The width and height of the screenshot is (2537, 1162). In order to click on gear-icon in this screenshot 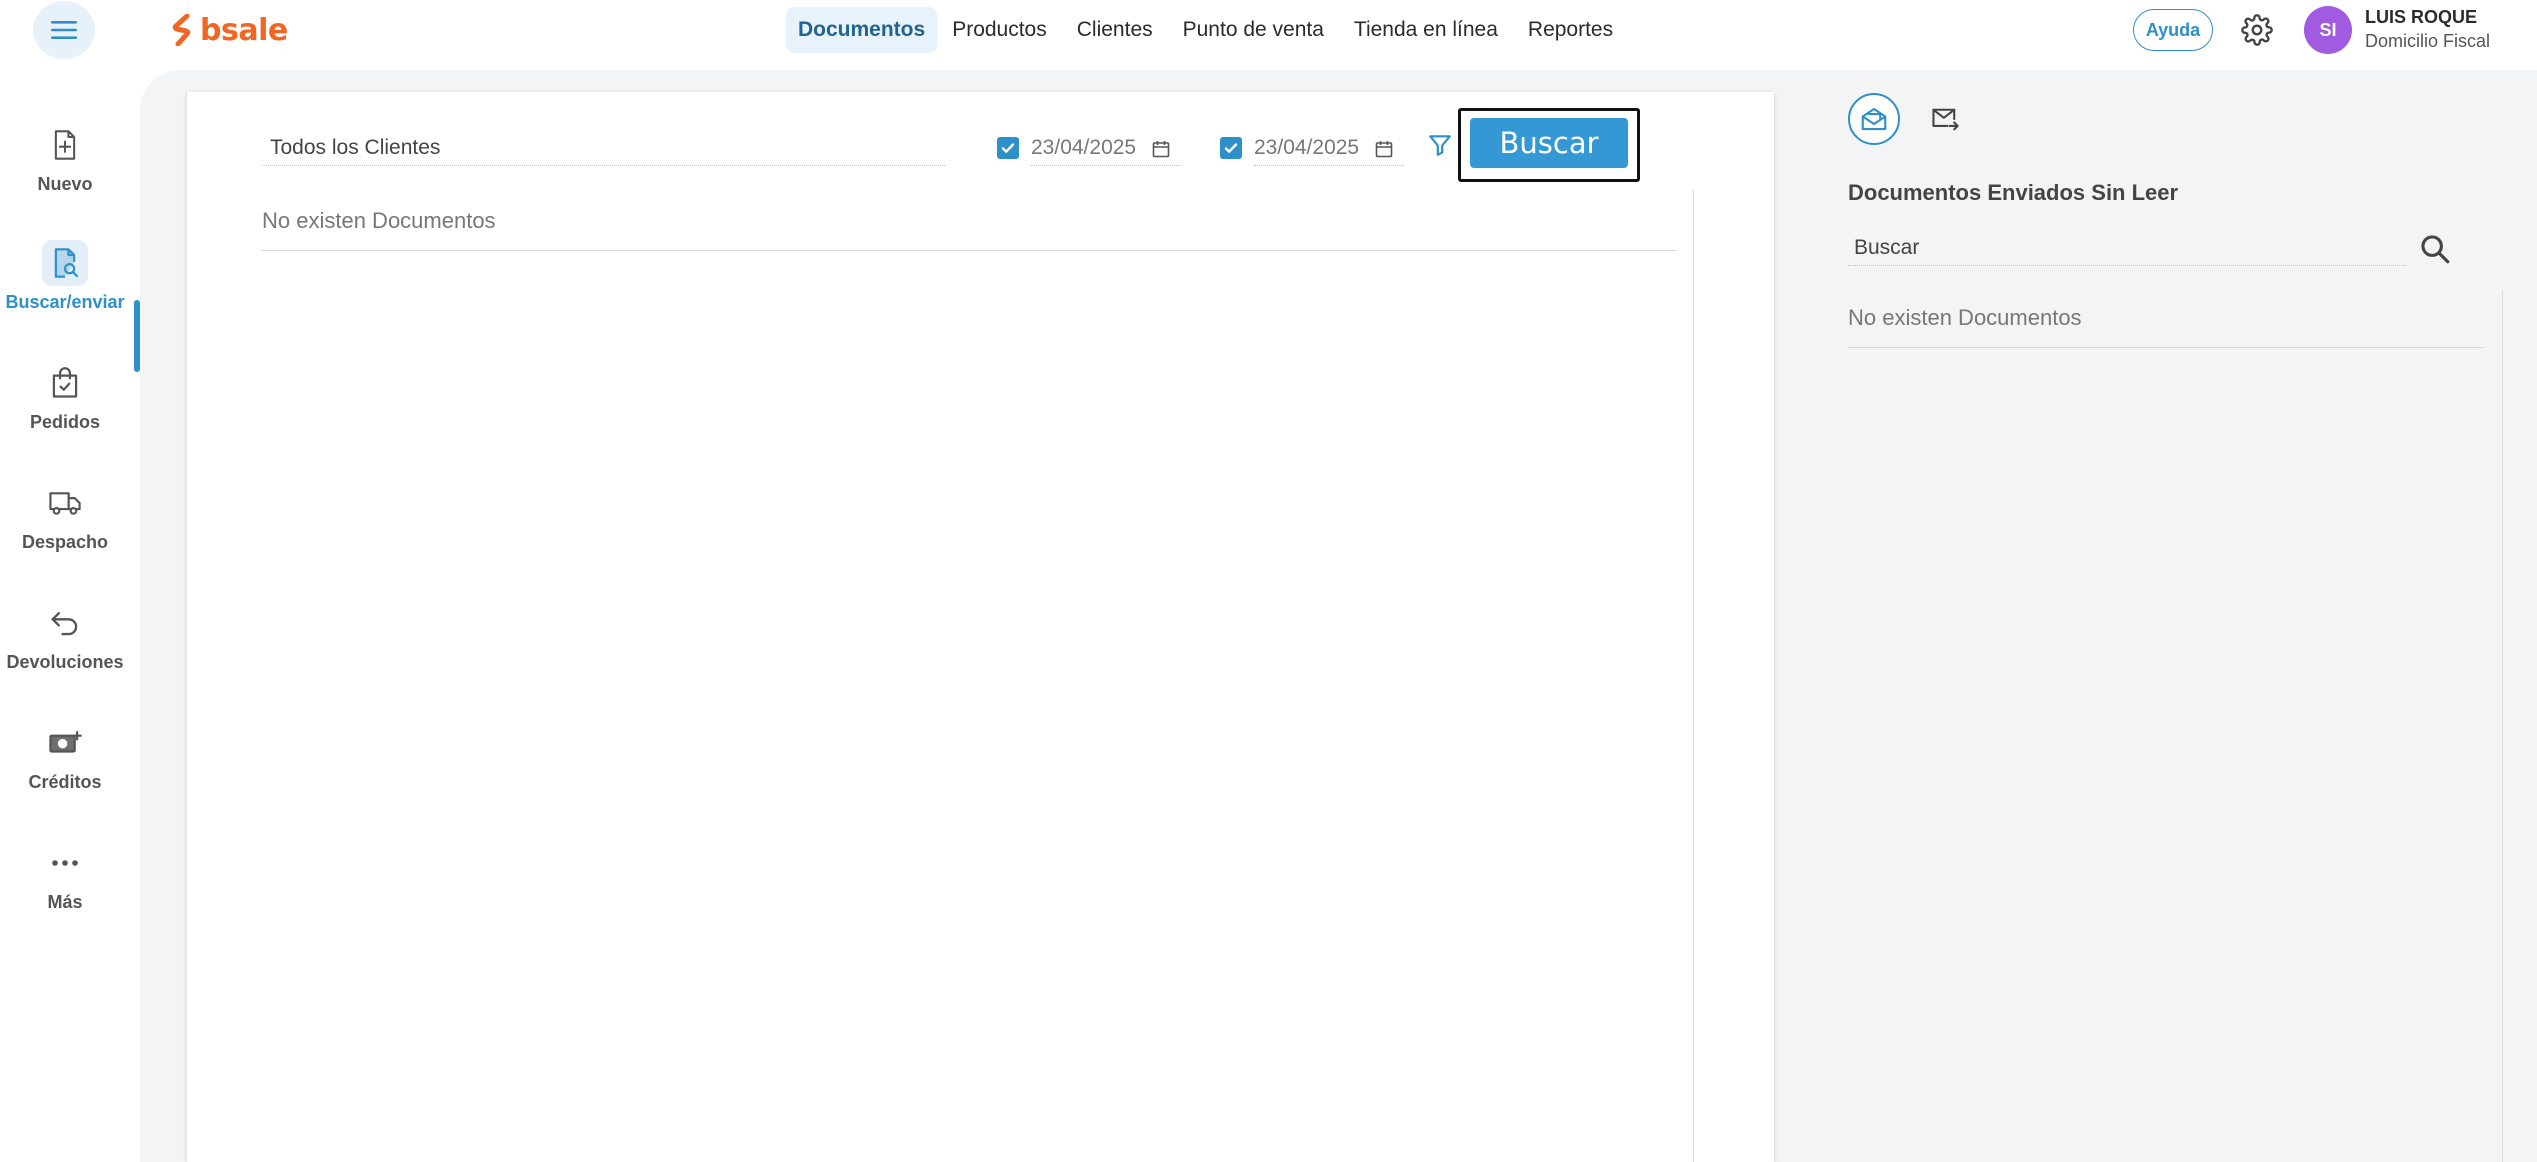, I will do `click(2257, 30)`.